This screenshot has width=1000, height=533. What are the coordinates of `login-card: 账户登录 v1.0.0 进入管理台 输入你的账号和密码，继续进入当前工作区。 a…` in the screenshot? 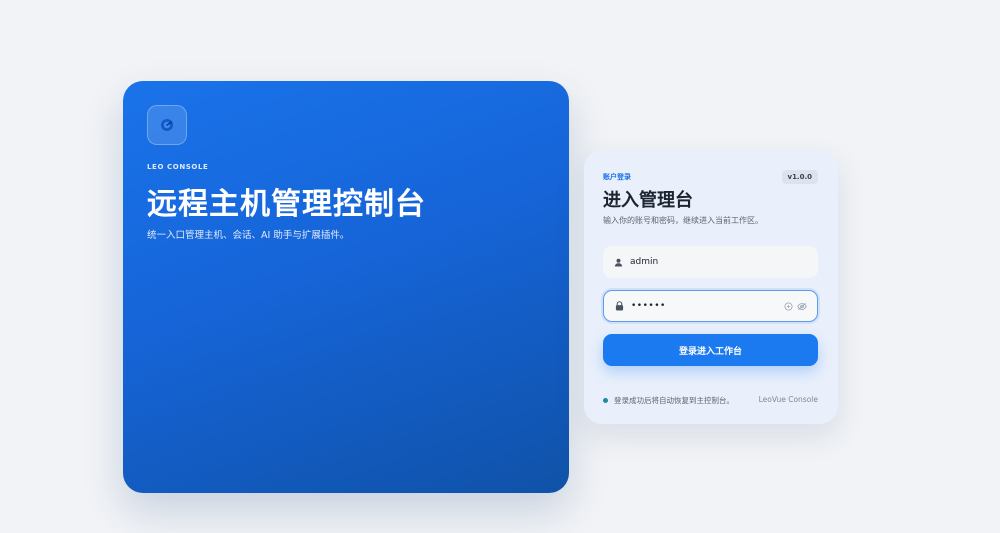 It's located at (711, 287).